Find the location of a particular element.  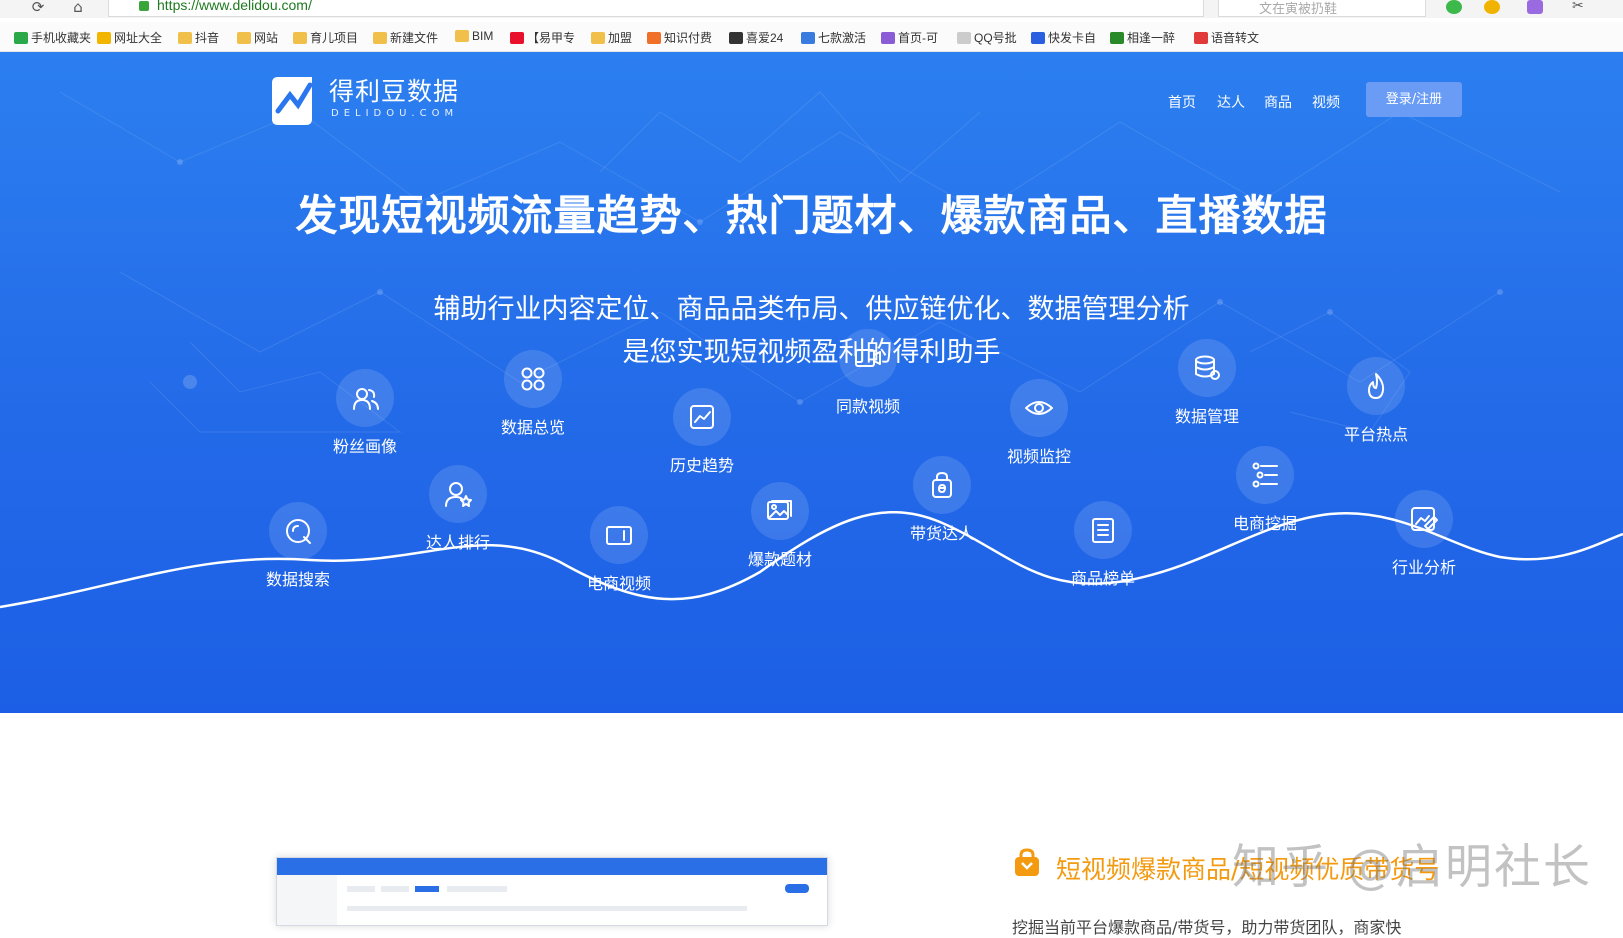

bookmark-label: 喜爱24 is located at coordinates (765, 38).